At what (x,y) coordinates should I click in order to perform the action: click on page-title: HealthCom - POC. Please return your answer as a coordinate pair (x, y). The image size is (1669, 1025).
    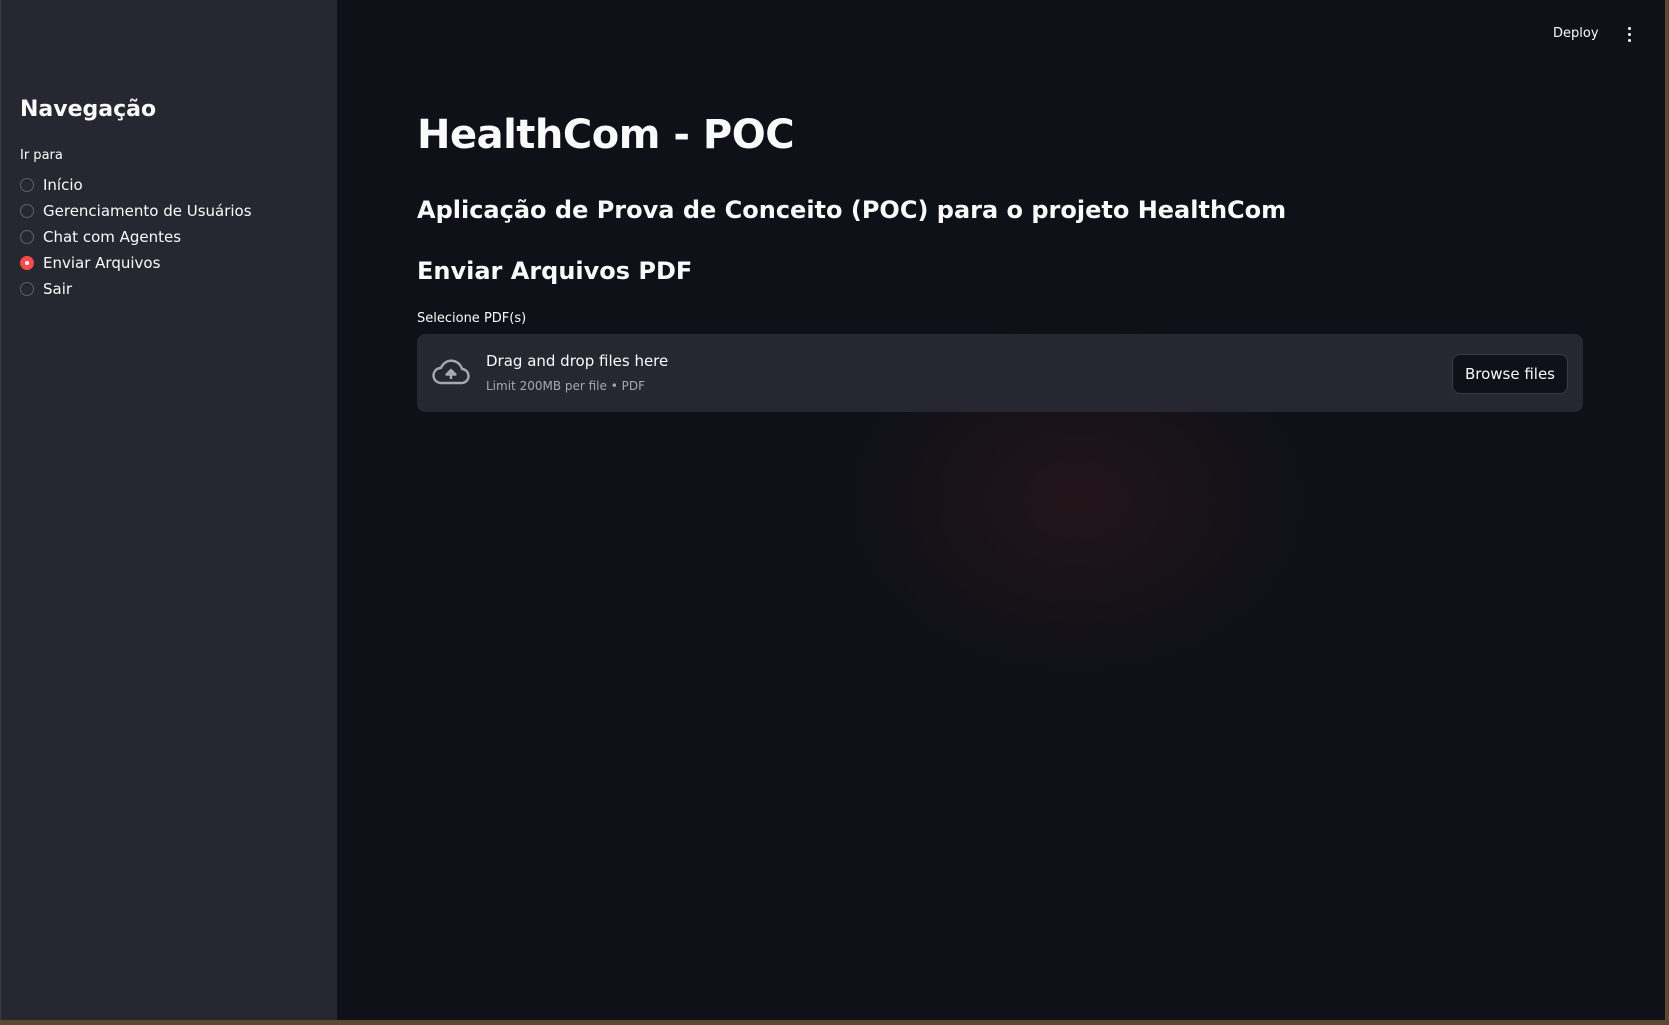
    Looking at the image, I should click on (606, 135).